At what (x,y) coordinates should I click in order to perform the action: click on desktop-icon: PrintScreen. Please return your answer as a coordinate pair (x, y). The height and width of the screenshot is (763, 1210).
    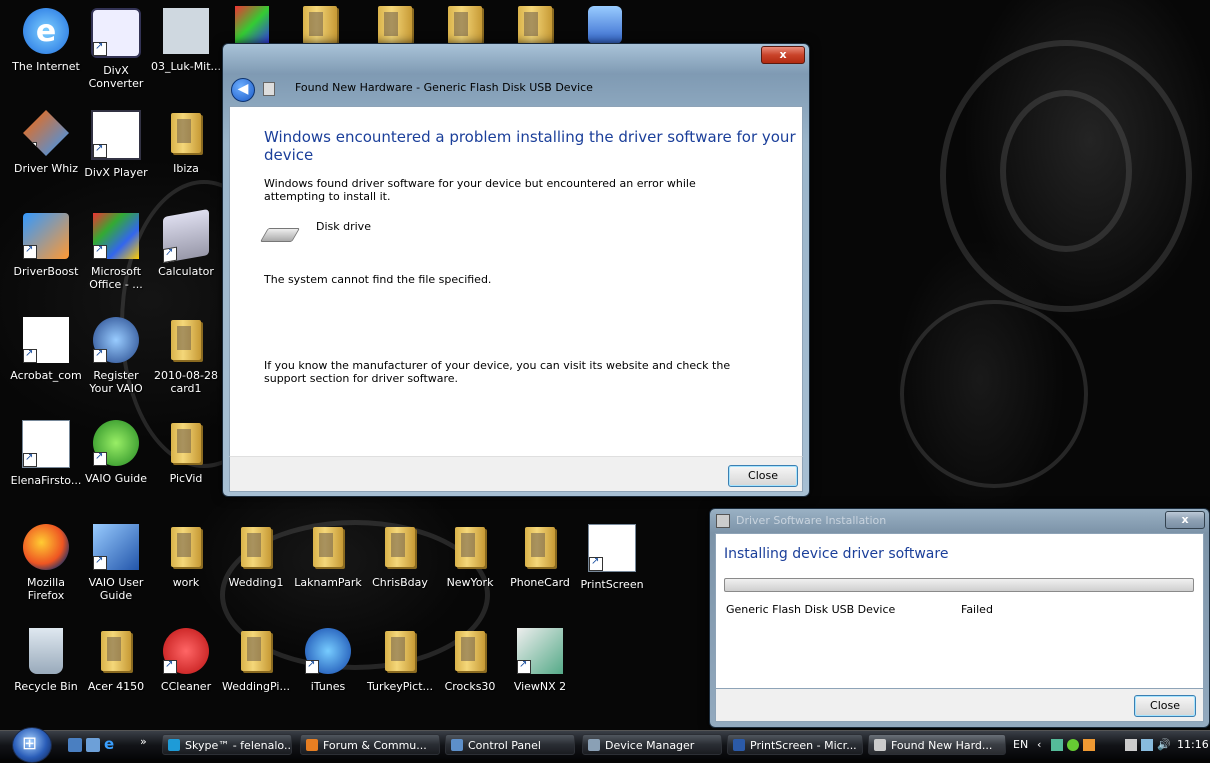
    Looking at the image, I should click on (612, 568).